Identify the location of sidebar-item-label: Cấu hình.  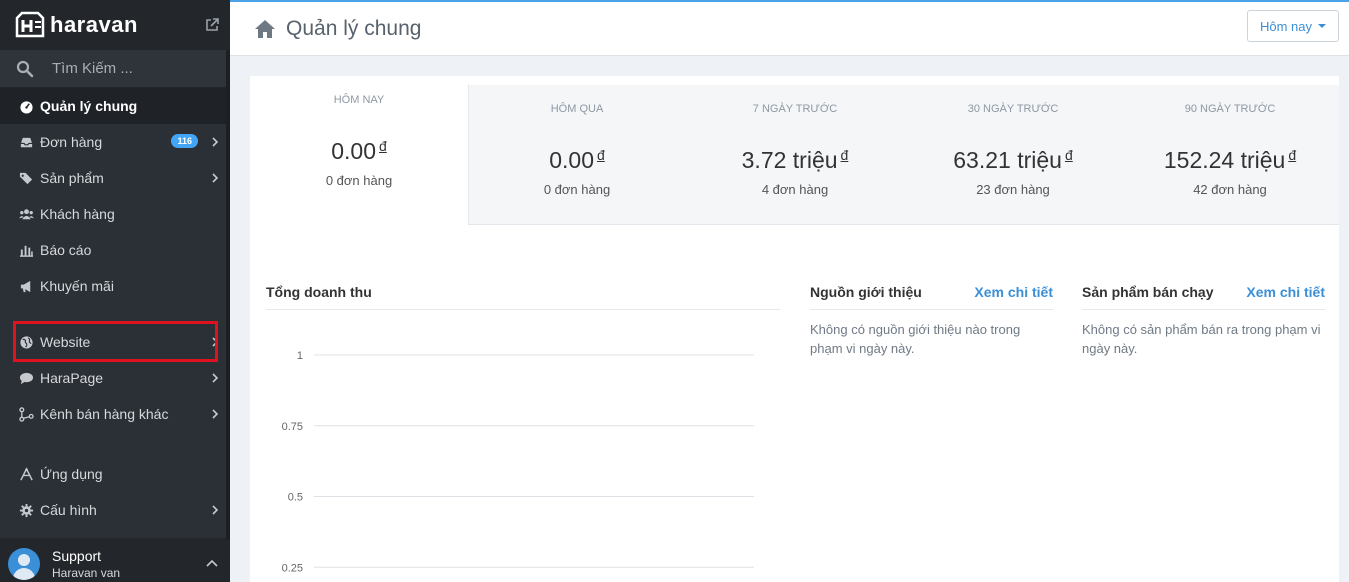
(68, 510).